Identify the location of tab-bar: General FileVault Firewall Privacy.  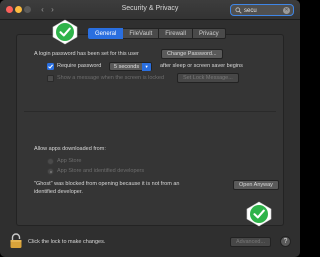
(157, 33).